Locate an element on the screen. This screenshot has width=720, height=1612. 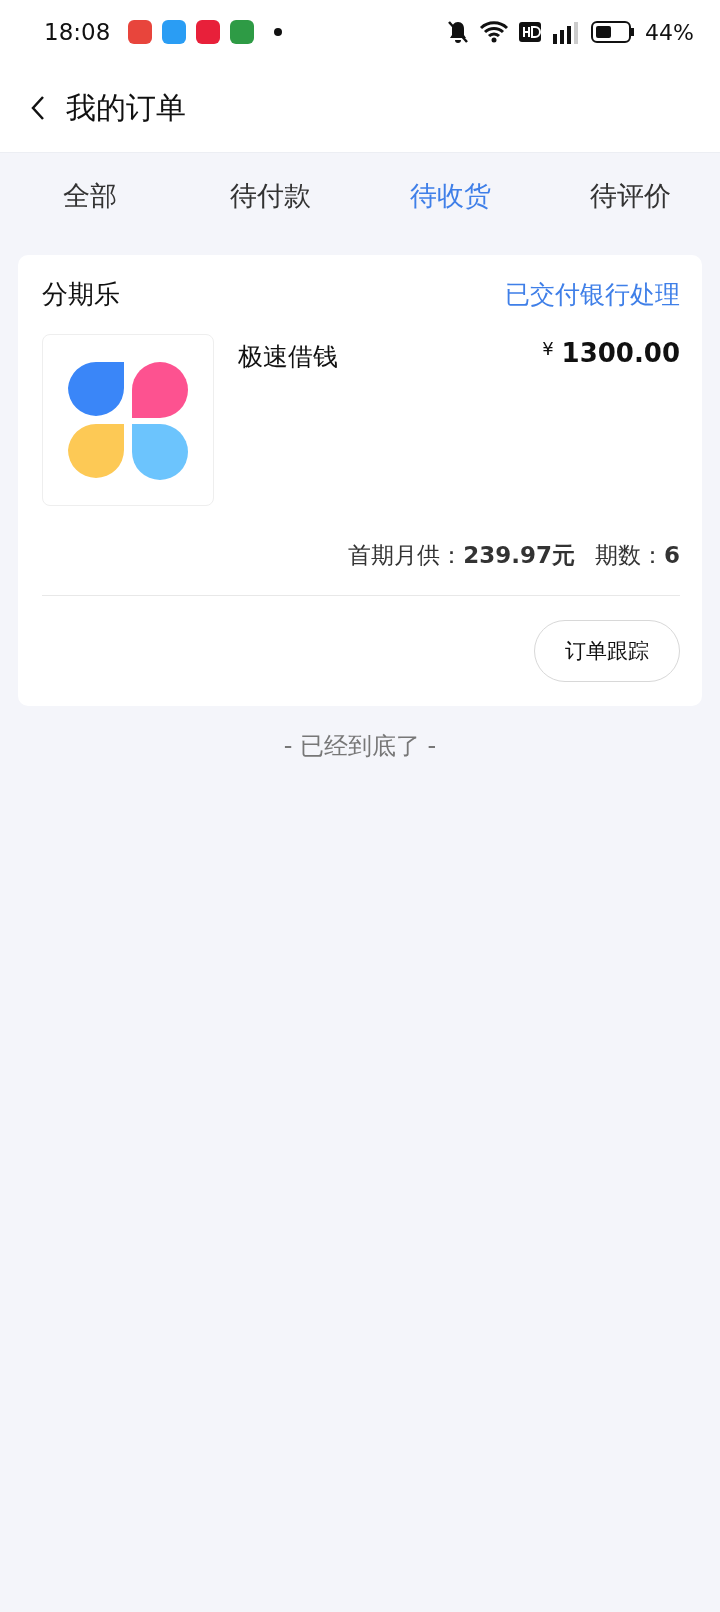
order-tab: 待收货 is located at coordinates (450, 196).